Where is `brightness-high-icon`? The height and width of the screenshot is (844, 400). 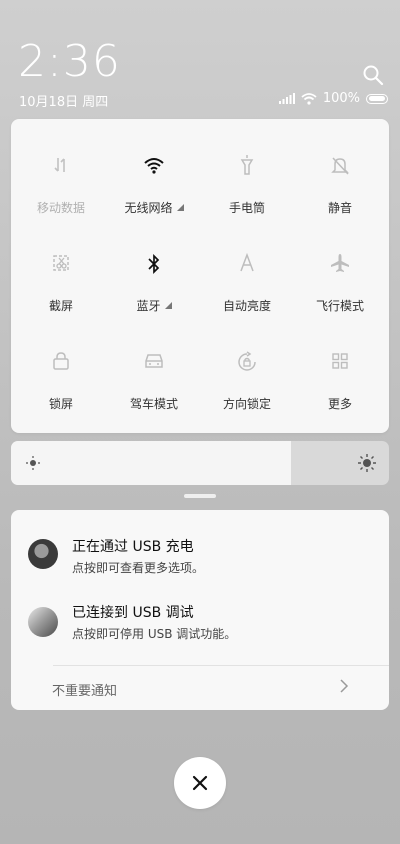 brightness-high-icon is located at coordinates (367, 463).